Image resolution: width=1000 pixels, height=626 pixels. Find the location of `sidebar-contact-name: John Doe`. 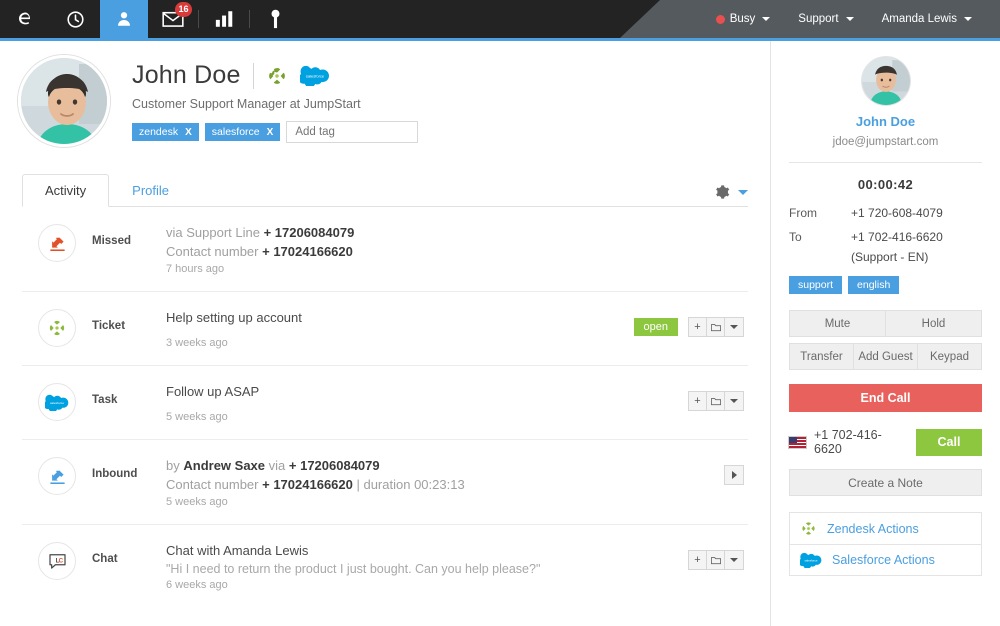

sidebar-contact-name: John Doe is located at coordinates (885, 121).